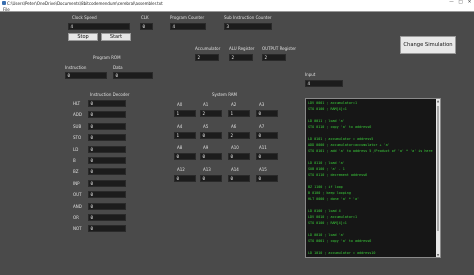 This screenshot has width=474, height=275. I want to click on alu-register-field: 2, so click(241, 57).